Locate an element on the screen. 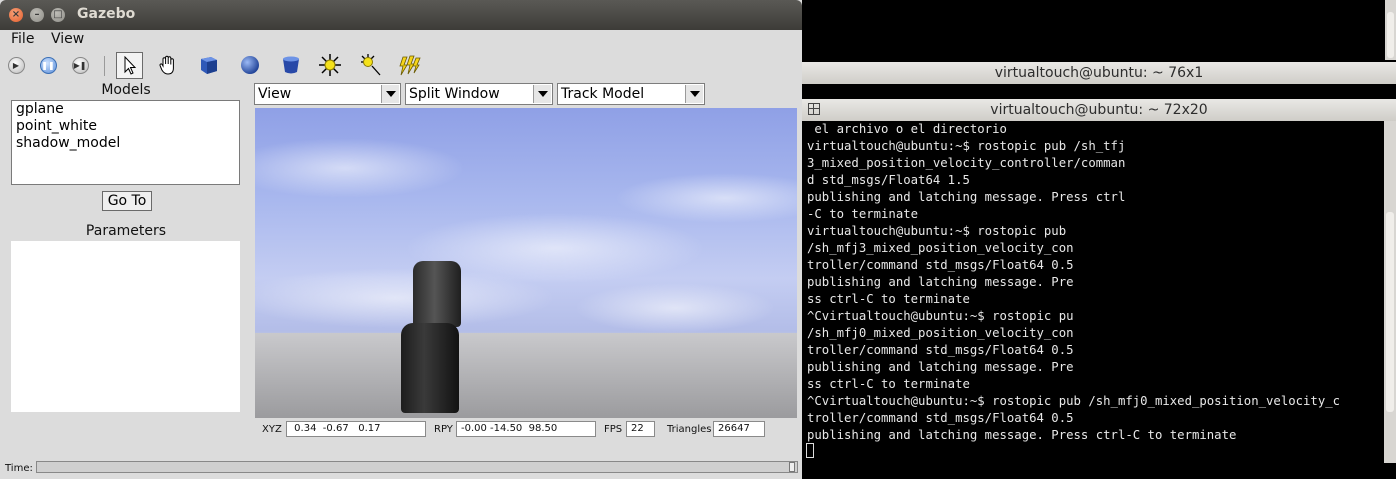 This screenshot has height=479, width=1396. list-item: shadow_model is located at coordinates (125, 143).